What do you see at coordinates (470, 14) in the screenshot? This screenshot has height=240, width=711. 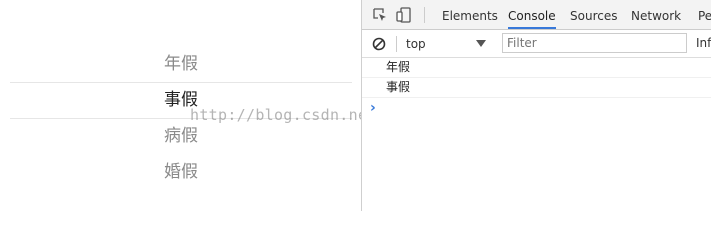 I see `tab-elements: Elements` at bounding box center [470, 14].